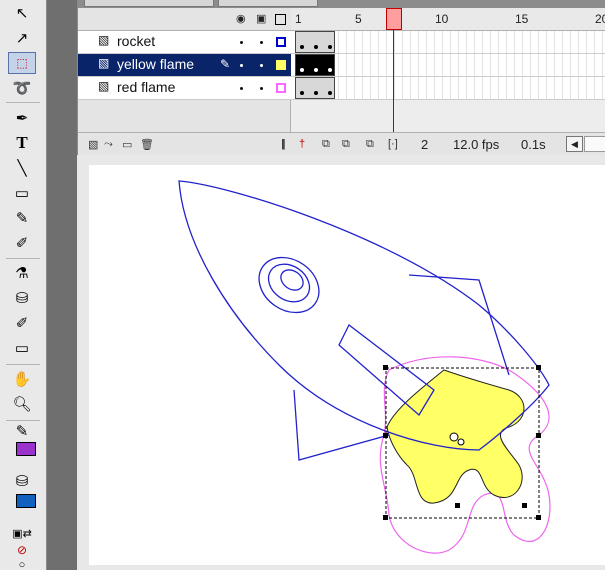  I want to click on pencil-edit-icon: ✎, so click(225, 64).